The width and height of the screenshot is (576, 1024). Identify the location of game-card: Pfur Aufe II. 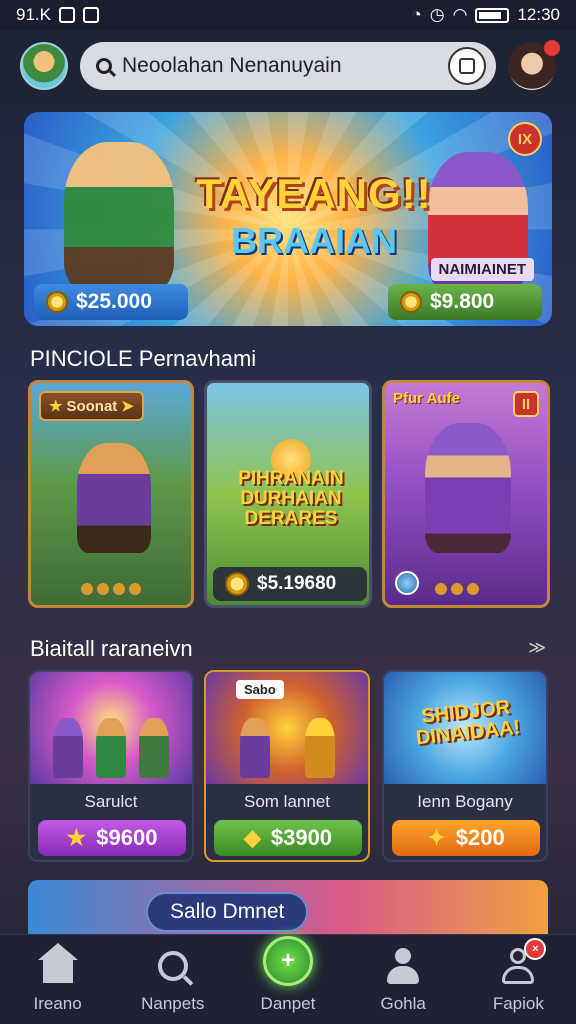
(466, 494).